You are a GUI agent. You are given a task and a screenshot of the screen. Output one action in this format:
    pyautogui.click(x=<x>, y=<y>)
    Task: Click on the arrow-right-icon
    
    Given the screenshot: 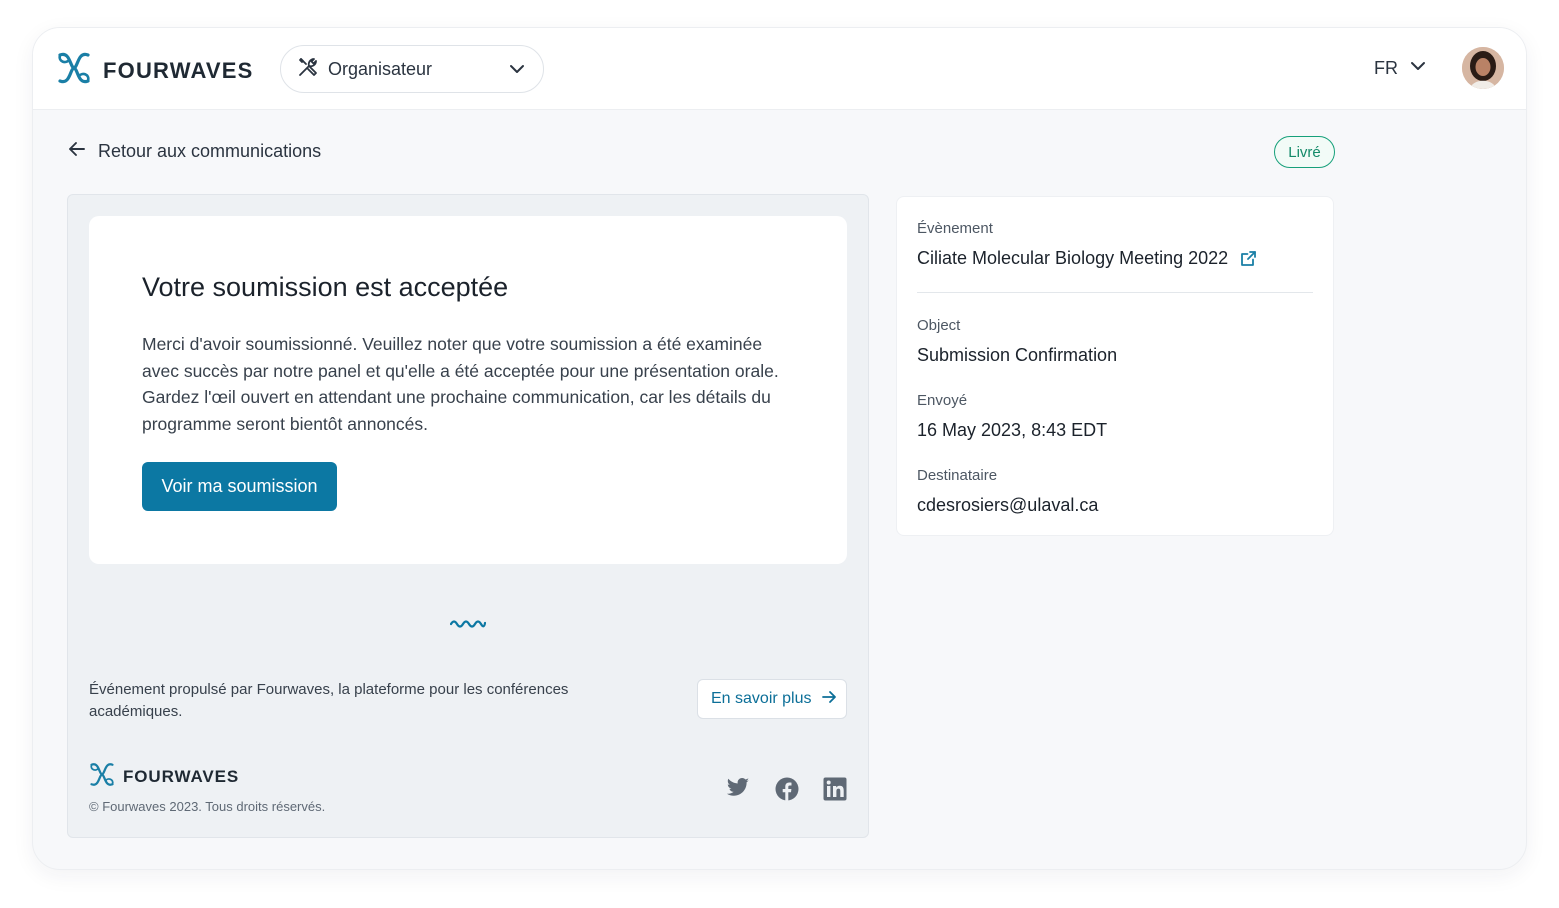 What is the action you would take?
    pyautogui.click(x=829, y=699)
    